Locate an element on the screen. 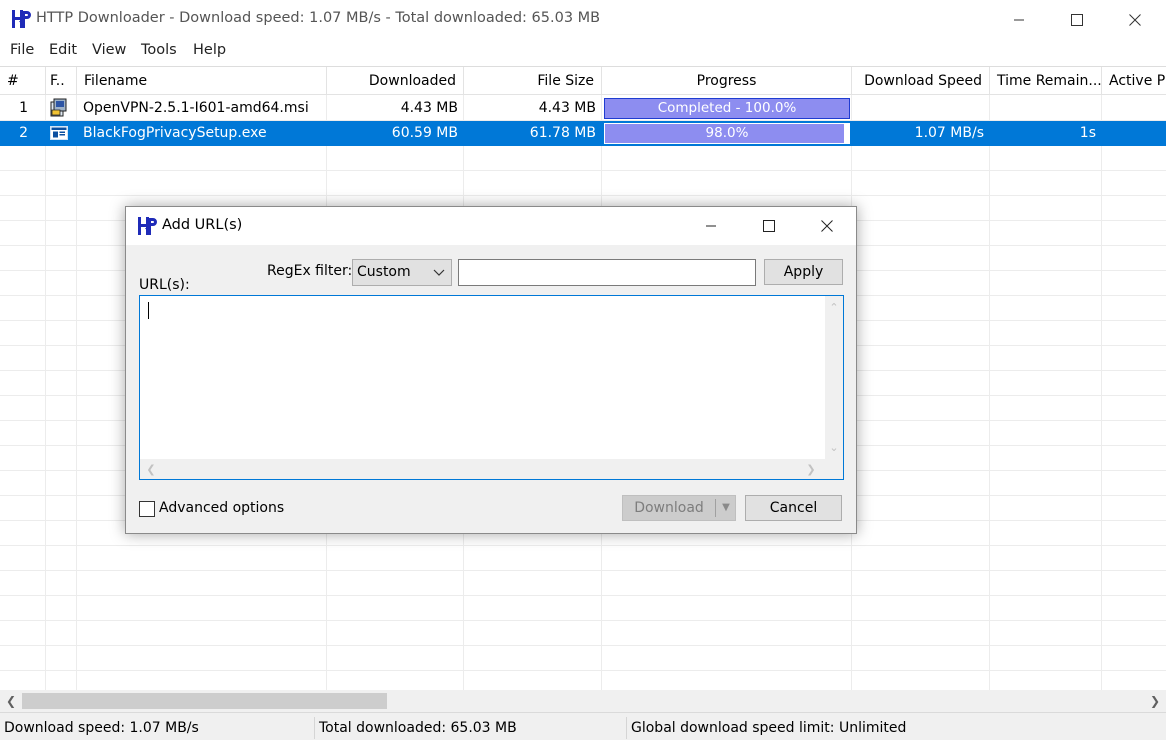 The height and width of the screenshot is (740, 1166). column-header-active-parts: Active P is located at coordinates (1134, 81).